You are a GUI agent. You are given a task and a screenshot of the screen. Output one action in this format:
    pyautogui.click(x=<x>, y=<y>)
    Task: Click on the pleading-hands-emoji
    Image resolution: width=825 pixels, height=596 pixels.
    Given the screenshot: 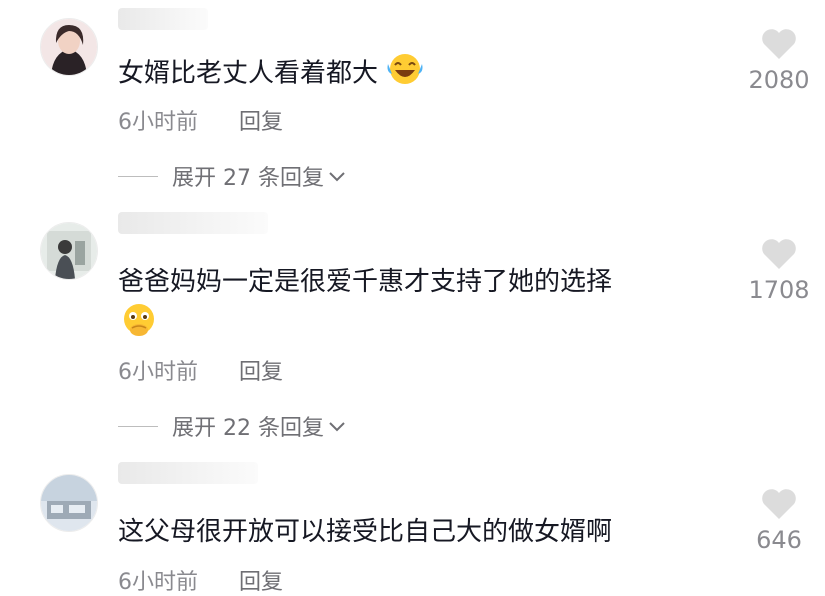 What is the action you would take?
    pyautogui.click(x=139, y=322)
    